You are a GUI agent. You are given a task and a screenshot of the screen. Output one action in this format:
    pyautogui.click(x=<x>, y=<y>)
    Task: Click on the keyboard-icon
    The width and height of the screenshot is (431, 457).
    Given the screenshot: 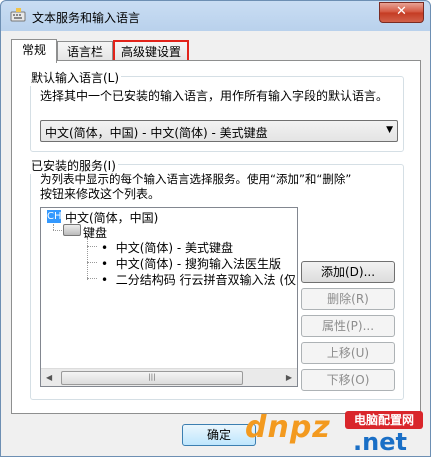 What is the action you would take?
    pyautogui.click(x=72, y=230)
    